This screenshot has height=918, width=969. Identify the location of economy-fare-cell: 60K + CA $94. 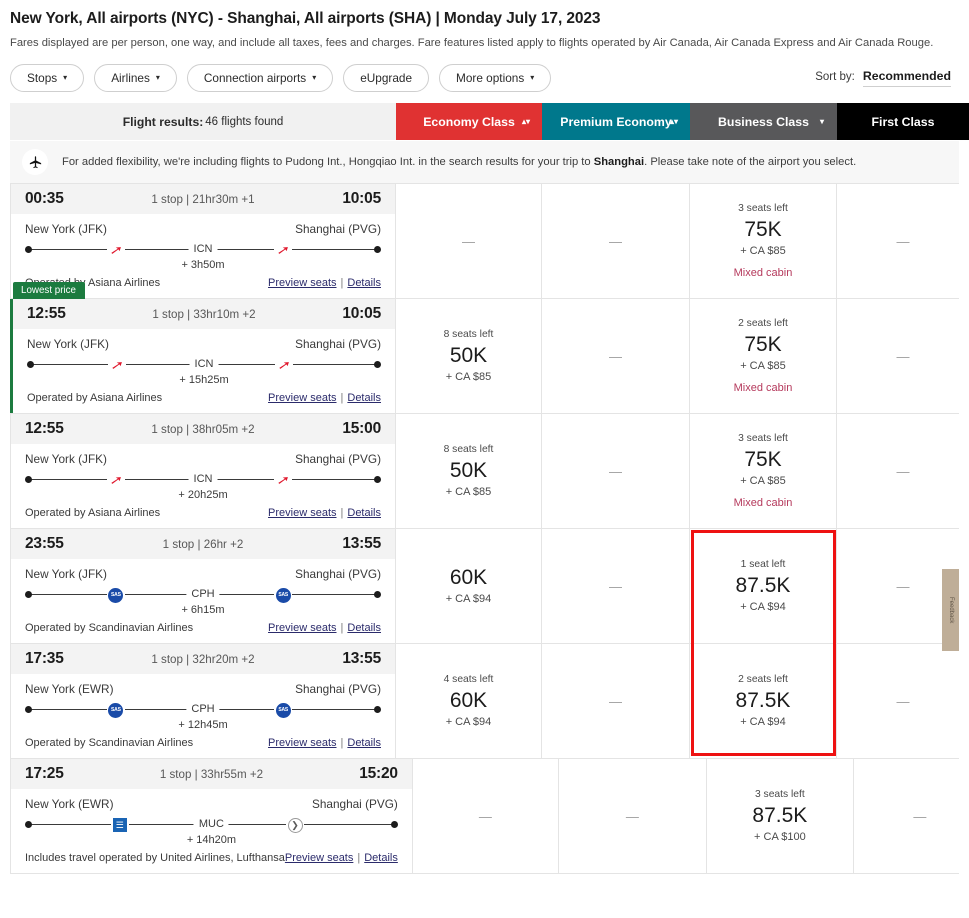
(469, 586).